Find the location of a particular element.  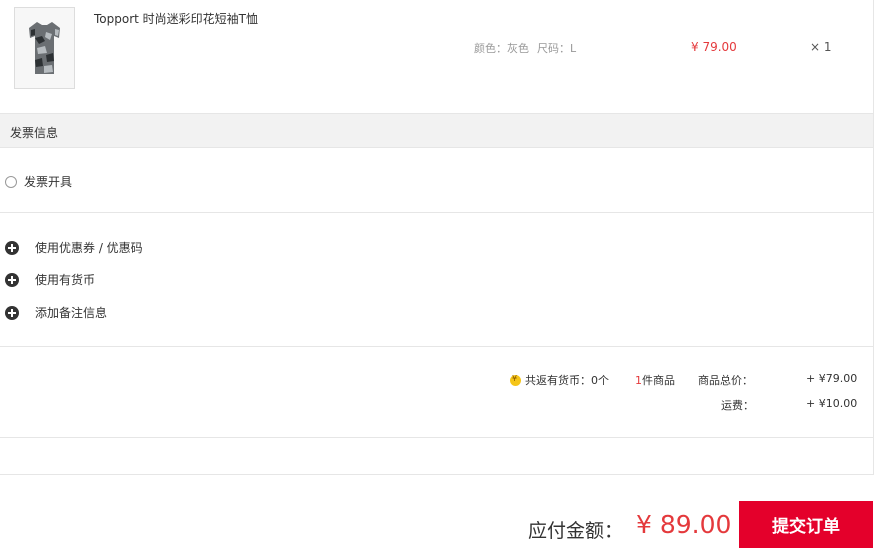

use-coupon-action: 使用优惠券 / 优惠码 is located at coordinates (74, 247).